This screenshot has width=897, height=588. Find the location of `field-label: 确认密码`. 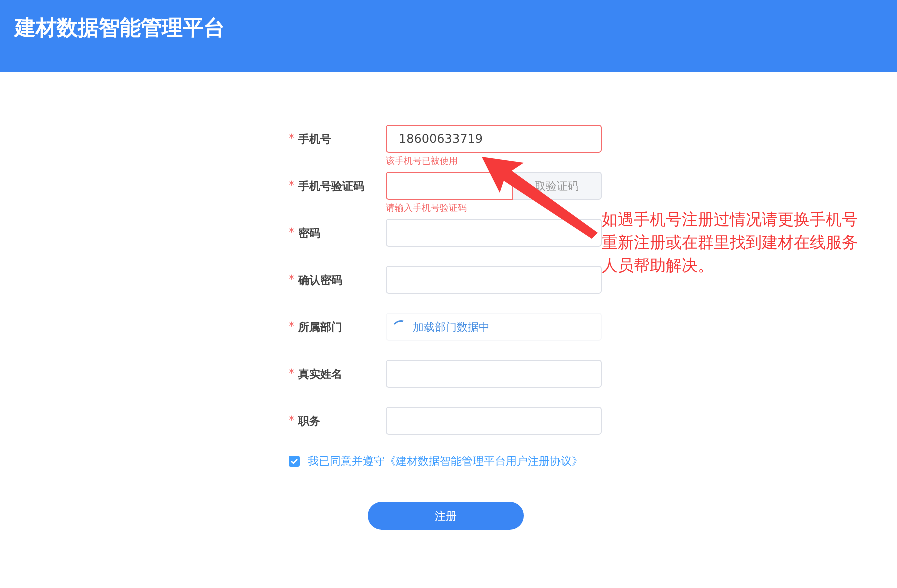

field-label: 确认密码 is located at coordinates (320, 280).